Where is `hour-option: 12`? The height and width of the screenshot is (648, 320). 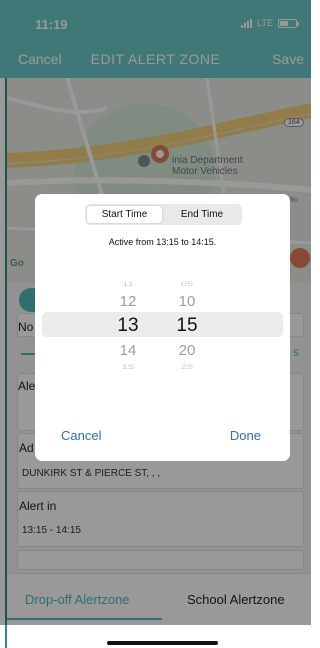
hour-option: 12 is located at coordinates (128, 301).